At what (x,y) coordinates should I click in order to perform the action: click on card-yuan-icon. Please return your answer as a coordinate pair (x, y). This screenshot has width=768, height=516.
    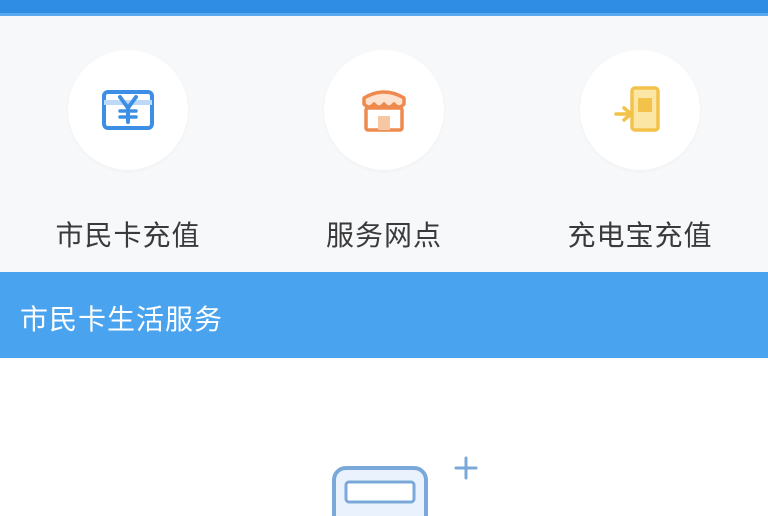
    Looking at the image, I should click on (128, 110).